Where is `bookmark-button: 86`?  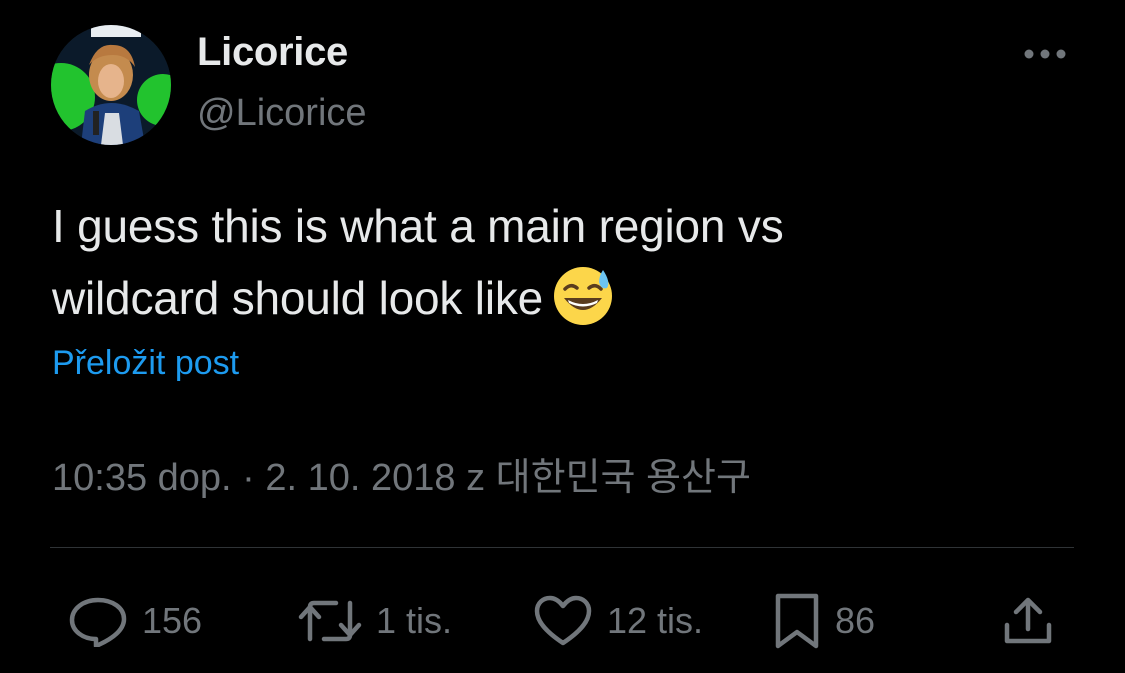
bookmark-button: 86 is located at coordinates (824, 621).